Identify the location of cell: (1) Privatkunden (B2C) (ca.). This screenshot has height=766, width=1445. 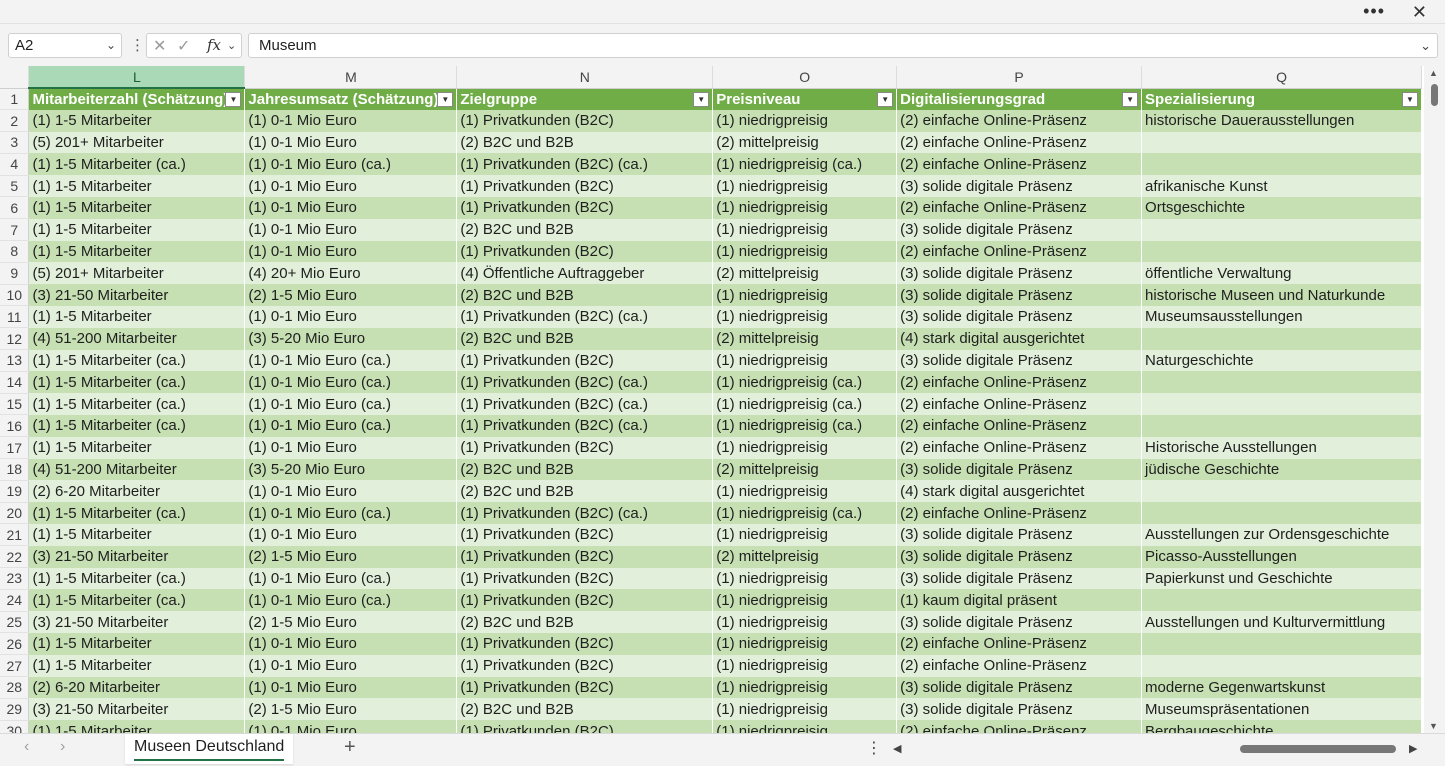
(585, 404).